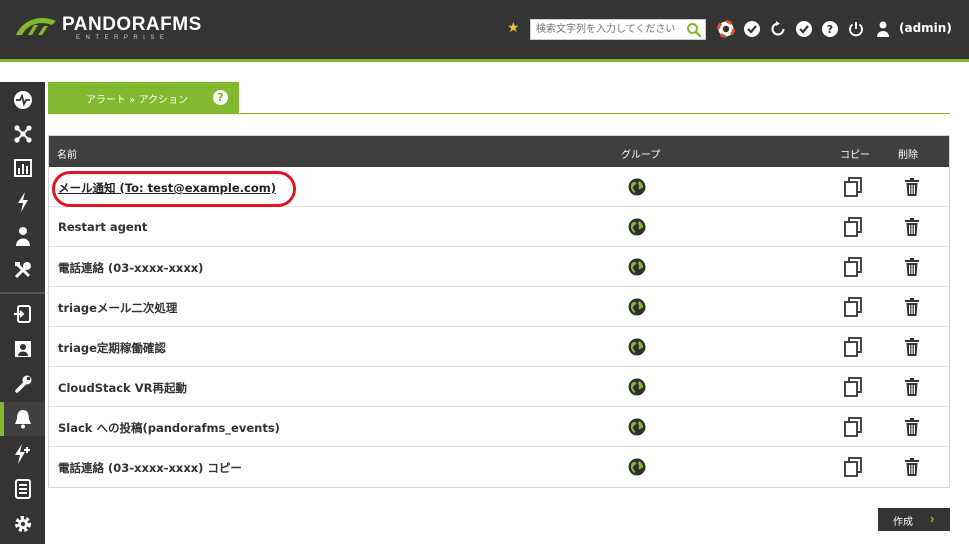 The height and width of the screenshot is (544, 969). Describe the element at coordinates (67, 153) in the screenshot. I see `column-header-name: 名前` at that location.